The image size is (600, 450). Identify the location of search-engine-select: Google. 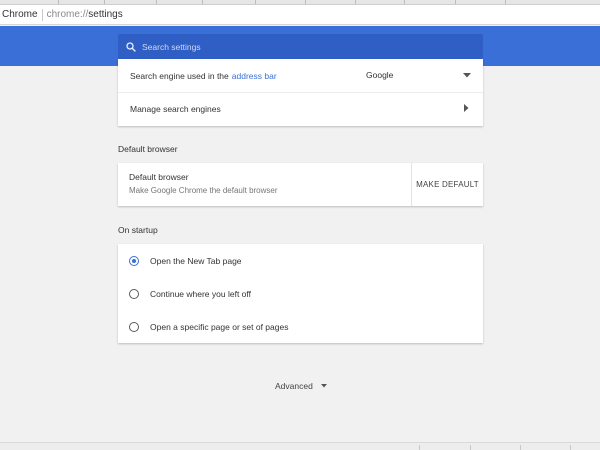
(418, 75).